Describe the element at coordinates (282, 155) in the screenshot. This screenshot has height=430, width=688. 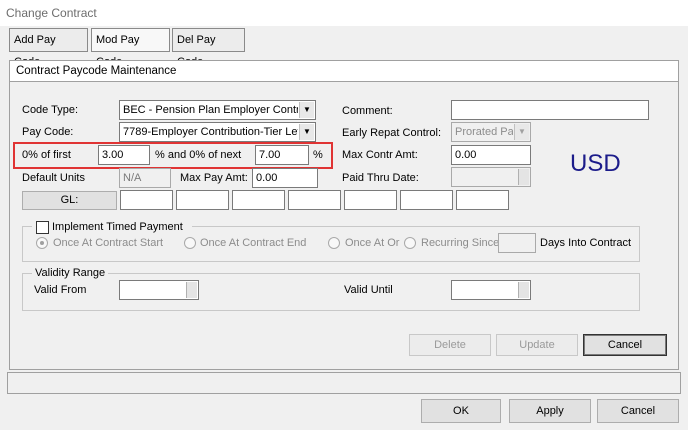
I see `pct-next-input: 7.00` at that location.